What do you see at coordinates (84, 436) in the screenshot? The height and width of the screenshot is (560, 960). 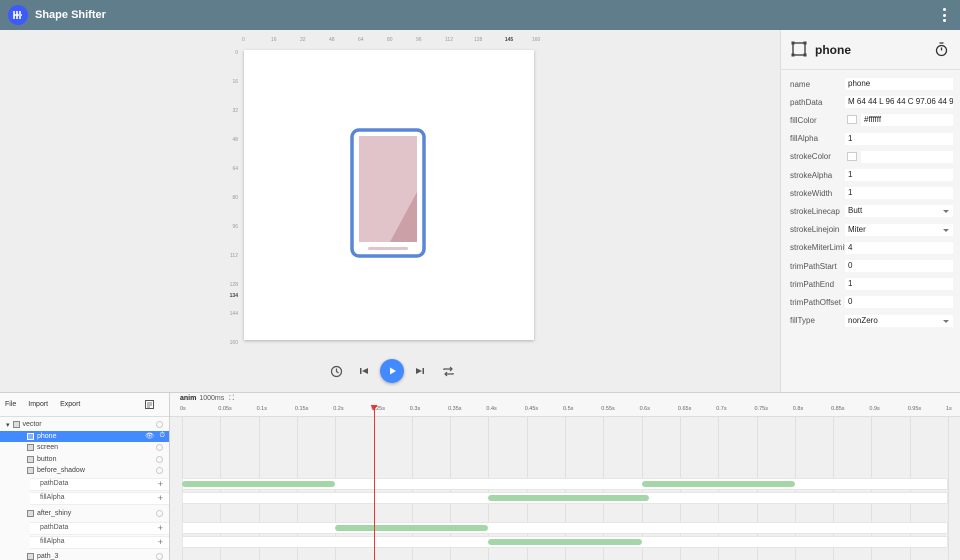 I see `layer-row-phone: phone 👁 ⏱` at bounding box center [84, 436].